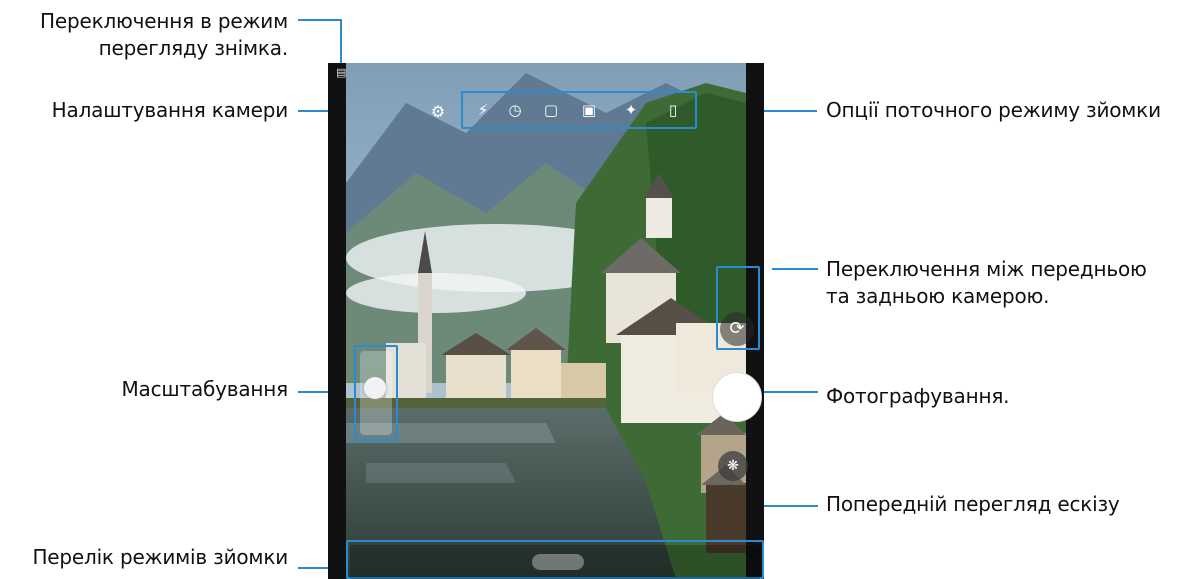 This screenshot has width=1201, height=579. What do you see at coordinates (320, 20) in the screenshot?
I see `callout-line-view-mode` at bounding box center [320, 20].